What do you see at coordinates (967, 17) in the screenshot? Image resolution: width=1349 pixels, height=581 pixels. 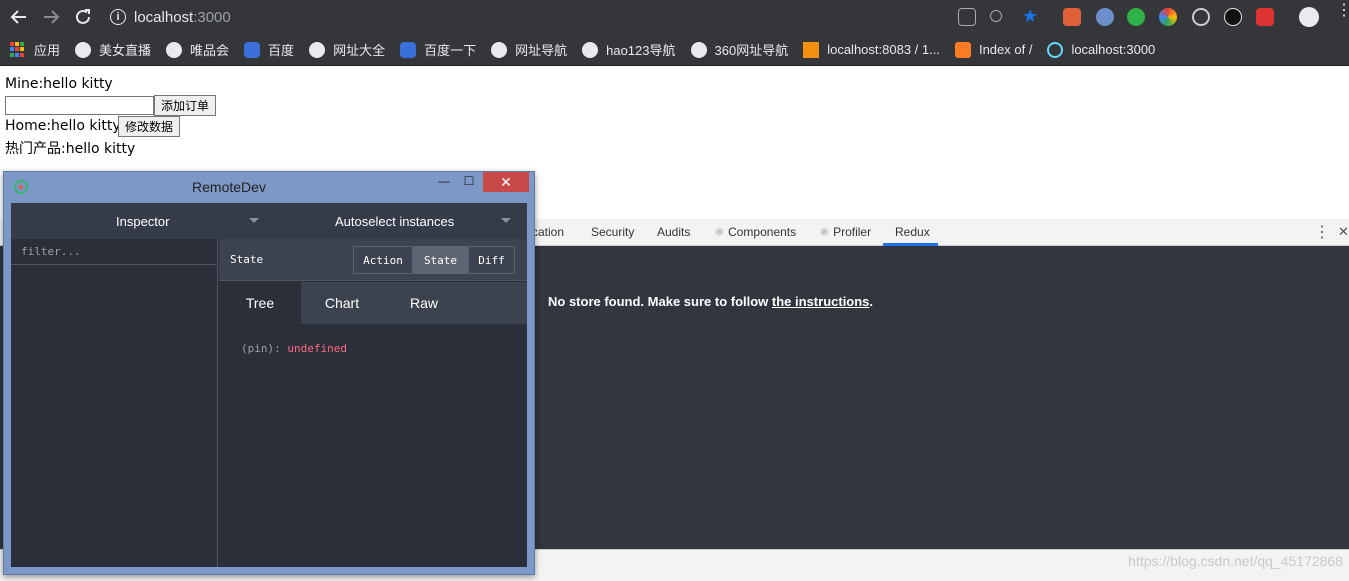 I see `translate-icon` at bounding box center [967, 17].